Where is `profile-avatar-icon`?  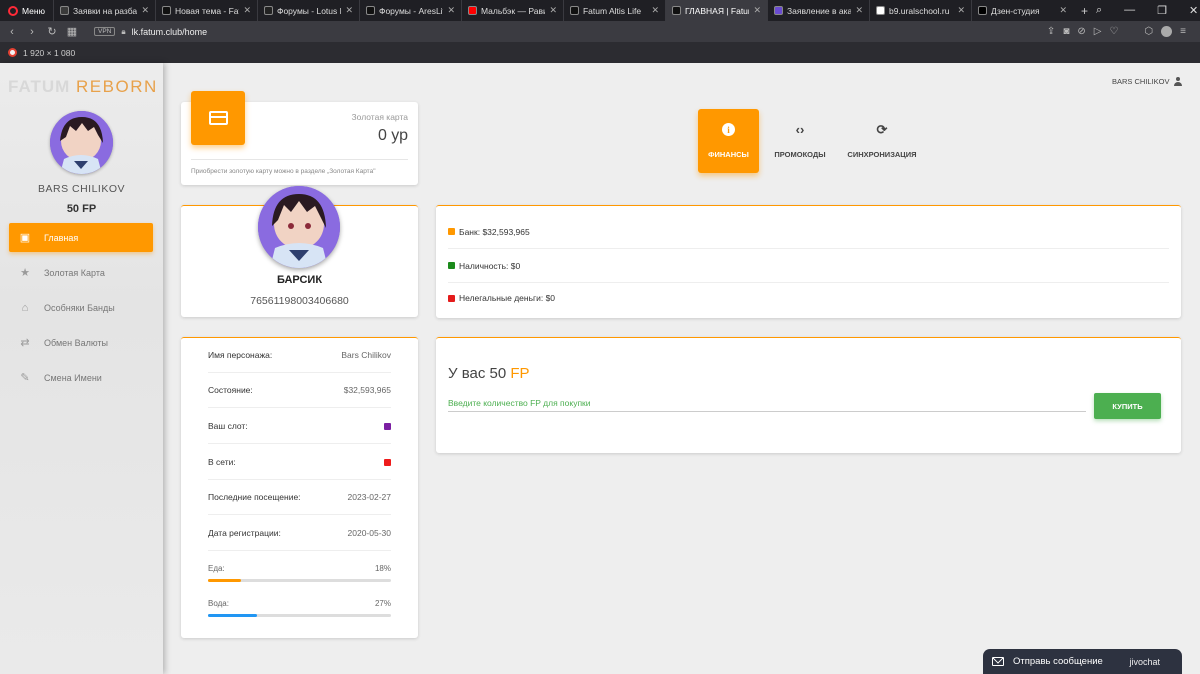 profile-avatar-icon is located at coordinates (1167, 31).